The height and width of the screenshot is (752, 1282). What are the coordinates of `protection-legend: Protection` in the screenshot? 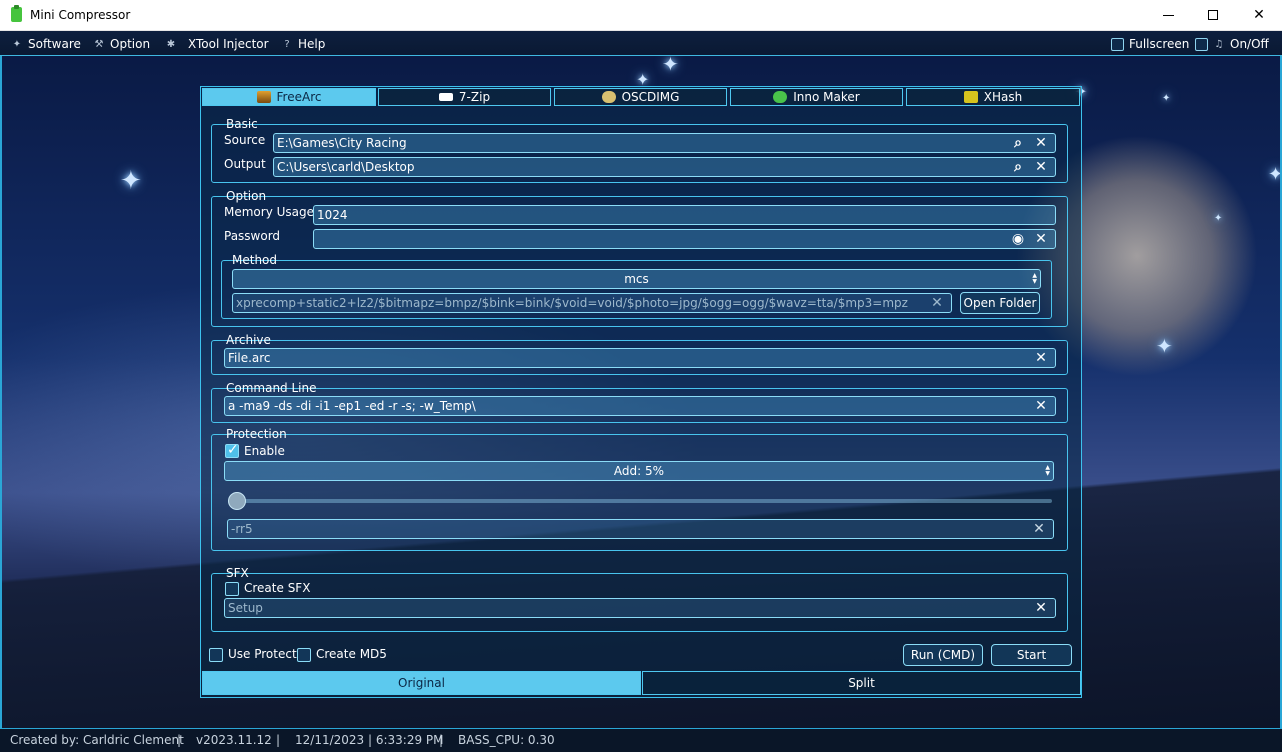 It's located at (256, 434).